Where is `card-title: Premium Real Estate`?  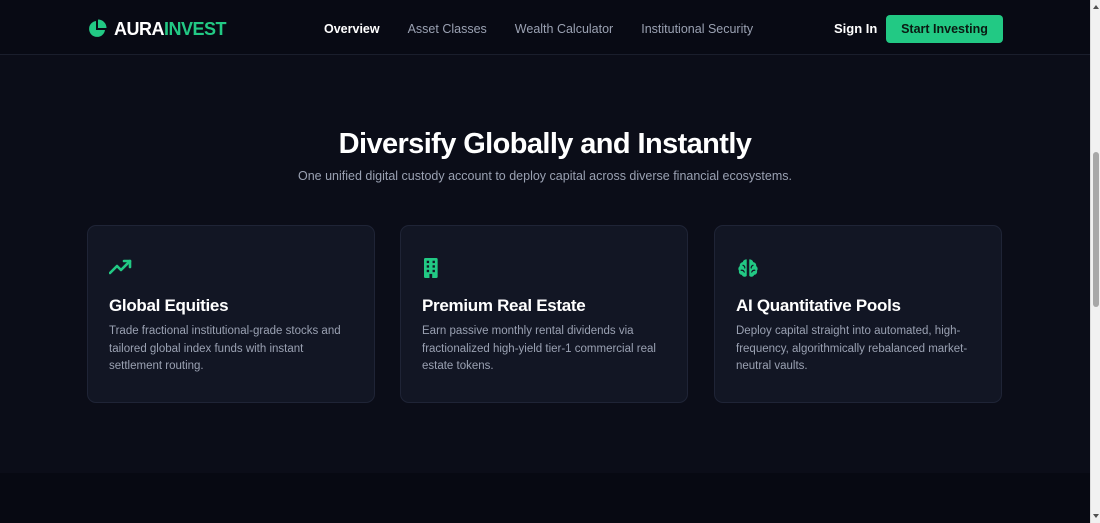
card-title: Premium Real Estate is located at coordinates (504, 305).